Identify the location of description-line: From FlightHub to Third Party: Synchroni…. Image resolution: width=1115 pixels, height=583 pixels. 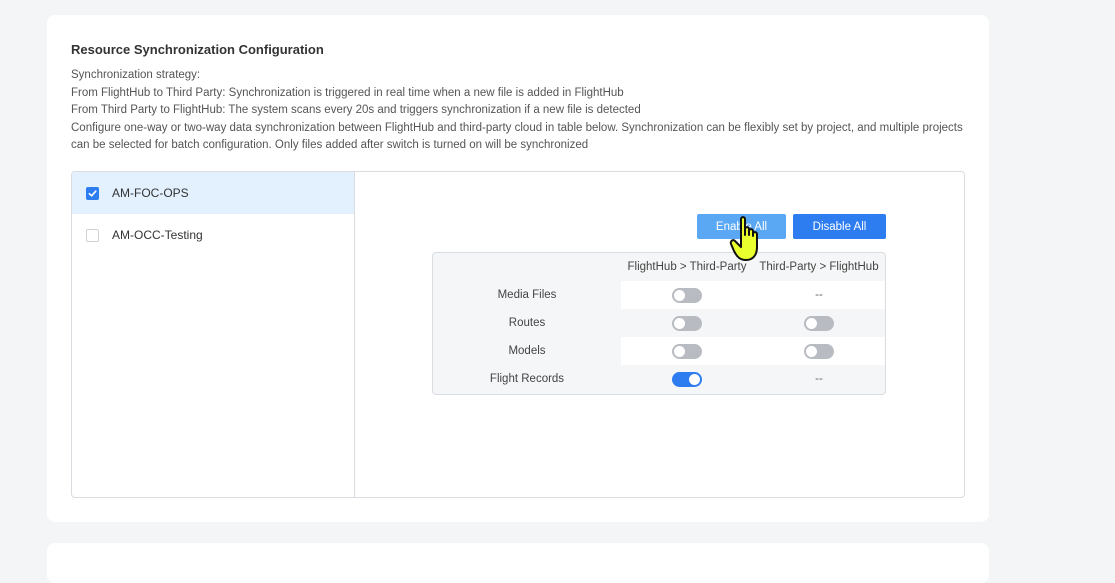
(347, 92).